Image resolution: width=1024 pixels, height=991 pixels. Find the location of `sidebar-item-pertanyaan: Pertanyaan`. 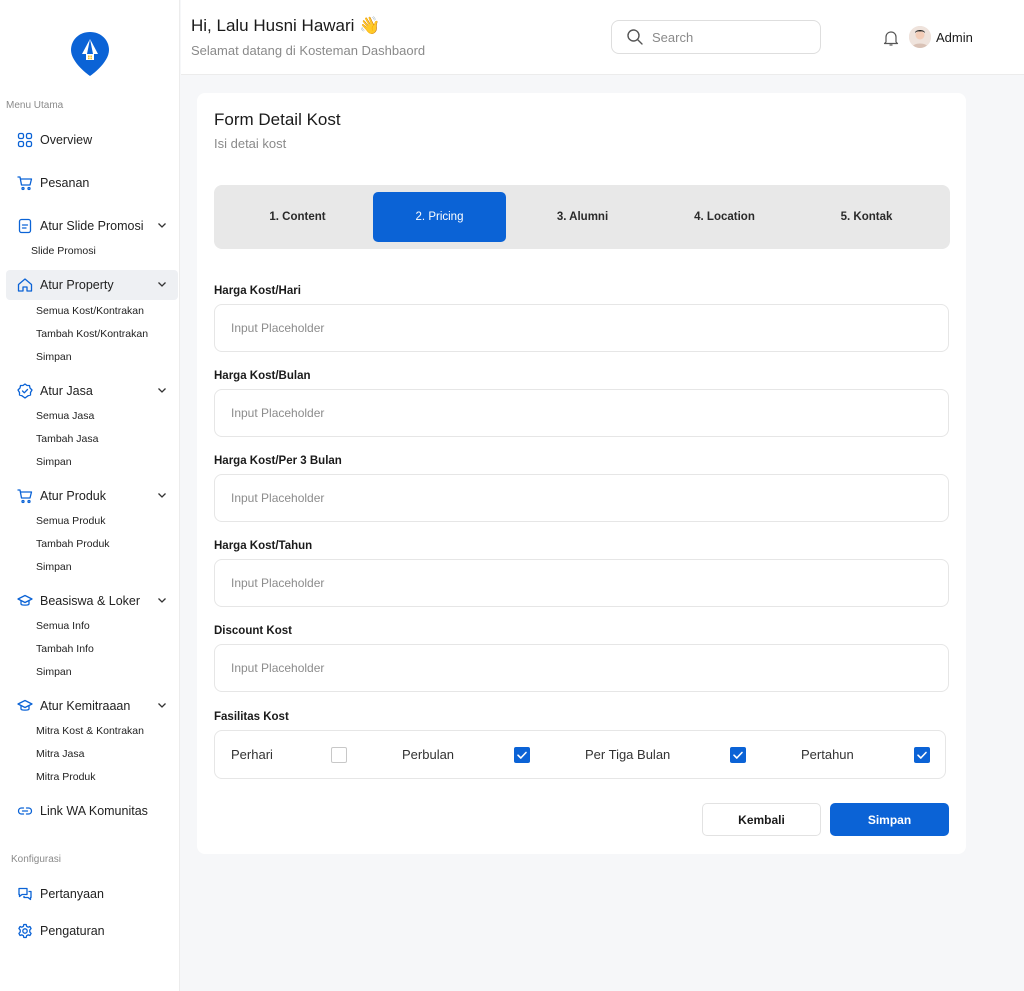

sidebar-item-pertanyaan: Pertanyaan is located at coordinates (92, 894).